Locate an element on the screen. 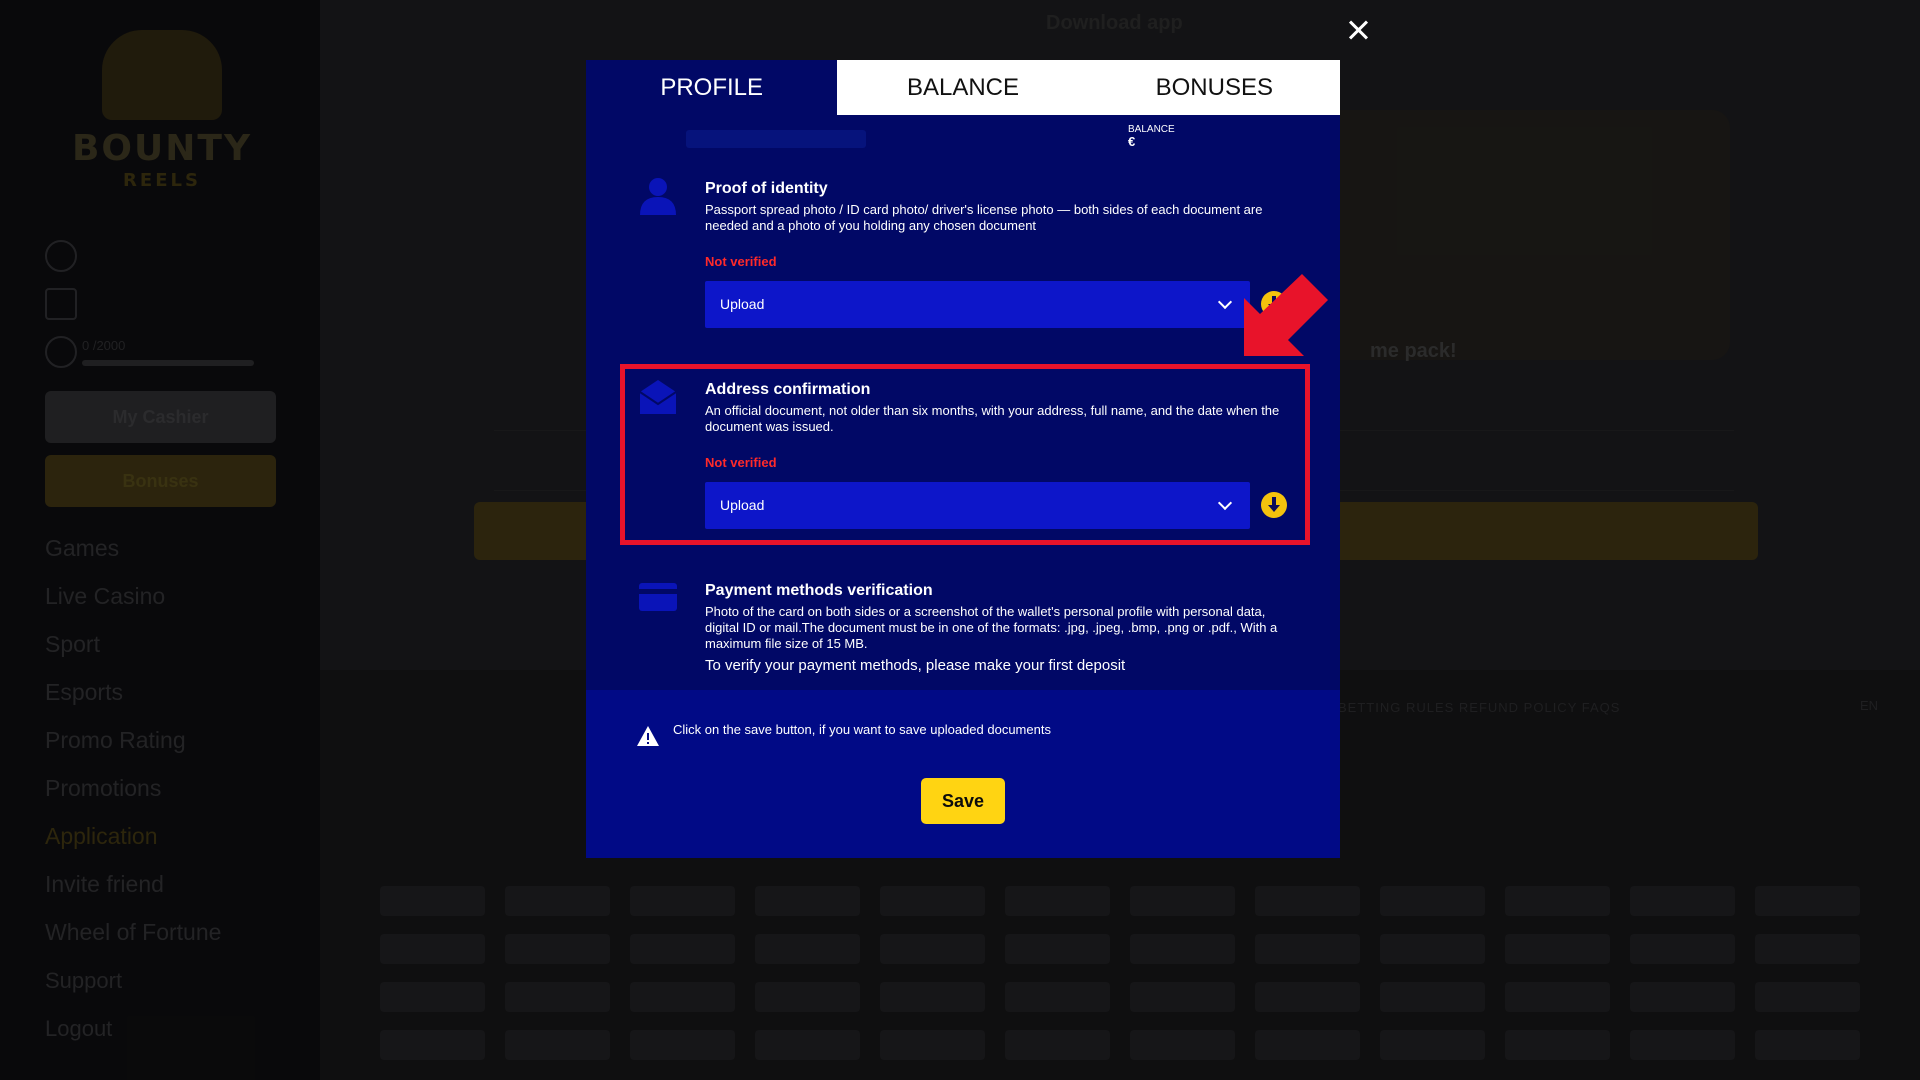 Image resolution: width=1920 pixels, height=1080 pixels. warning-icon is located at coordinates (648, 736).